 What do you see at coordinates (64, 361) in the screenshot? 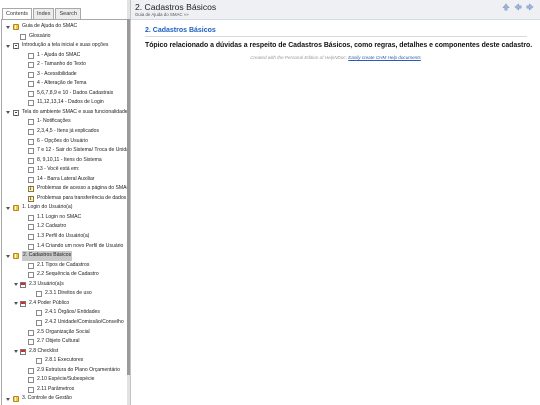
I see `tree-item: 2.8.1 Executores` at bounding box center [64, 361].